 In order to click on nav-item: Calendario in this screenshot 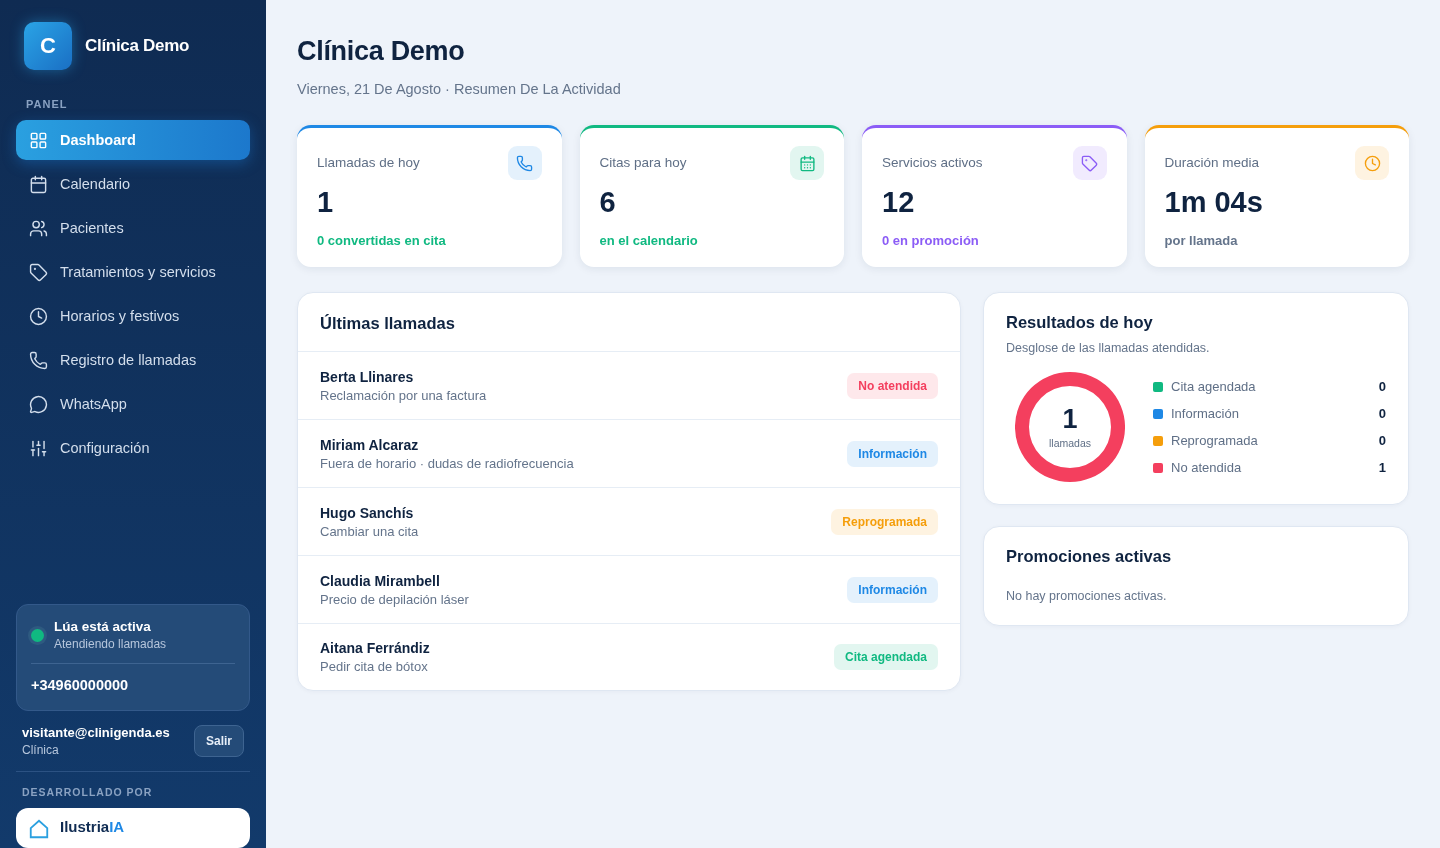, I will do `click(133, 184)`.